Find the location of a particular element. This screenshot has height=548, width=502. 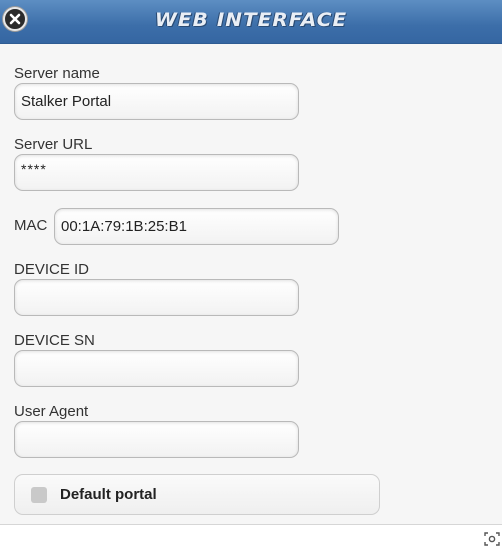

server-url-input: **** is located at coordinates (156, 172).